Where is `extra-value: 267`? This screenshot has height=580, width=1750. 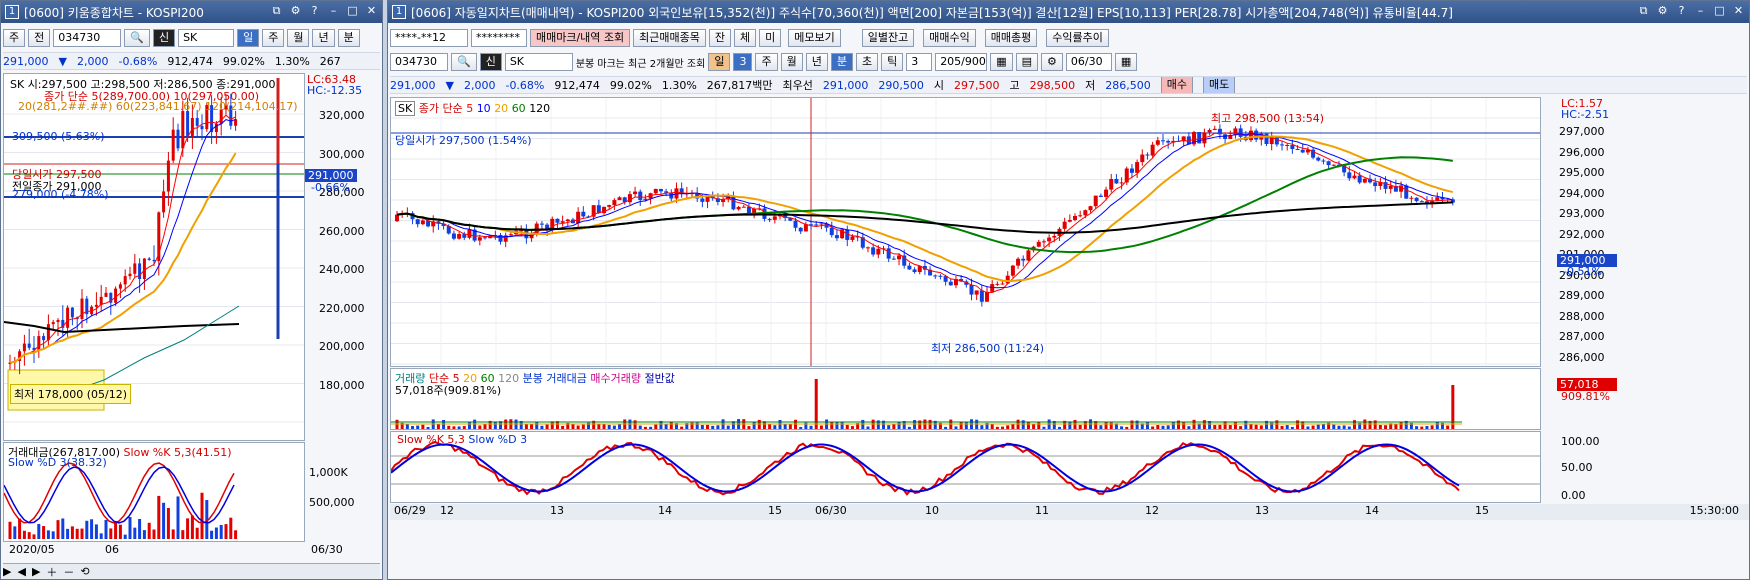 extra-value: 267 is located at coordinates (330, 61).